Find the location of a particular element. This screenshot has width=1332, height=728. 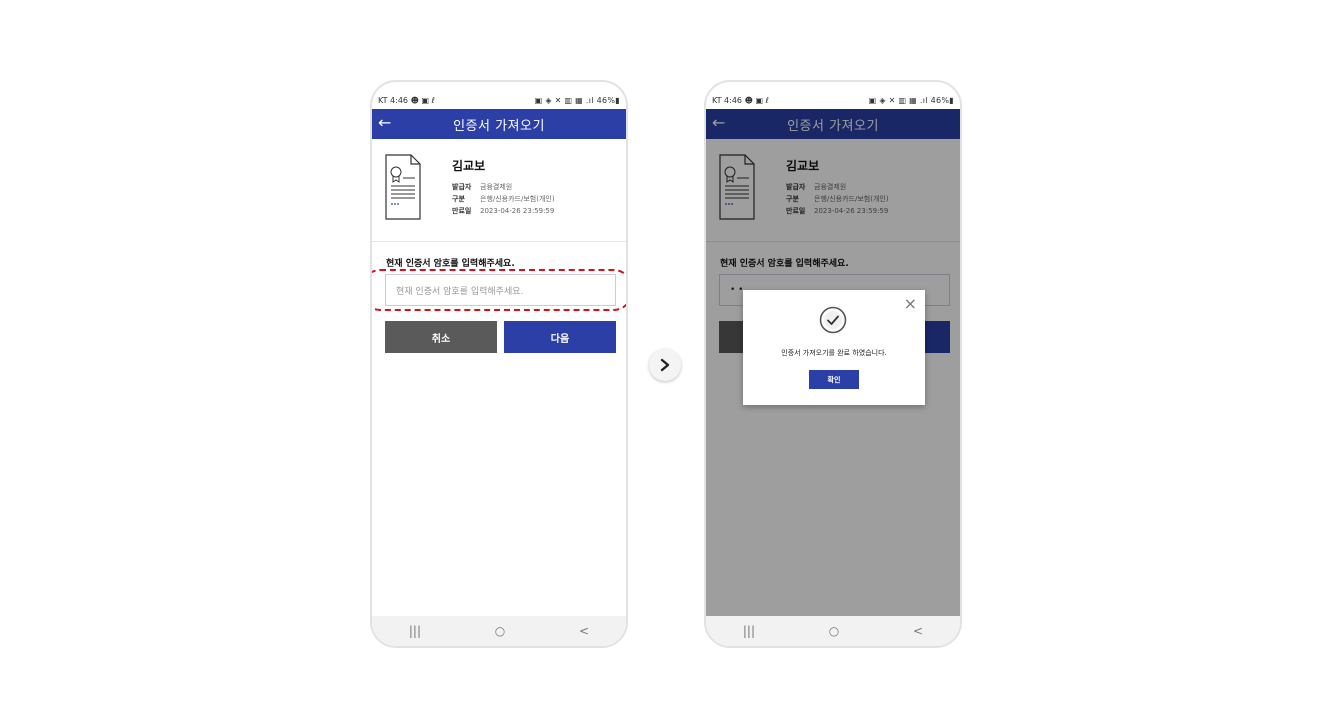

app-bar: ← 인증서 가져오기 is located at coordinates (499, 124).